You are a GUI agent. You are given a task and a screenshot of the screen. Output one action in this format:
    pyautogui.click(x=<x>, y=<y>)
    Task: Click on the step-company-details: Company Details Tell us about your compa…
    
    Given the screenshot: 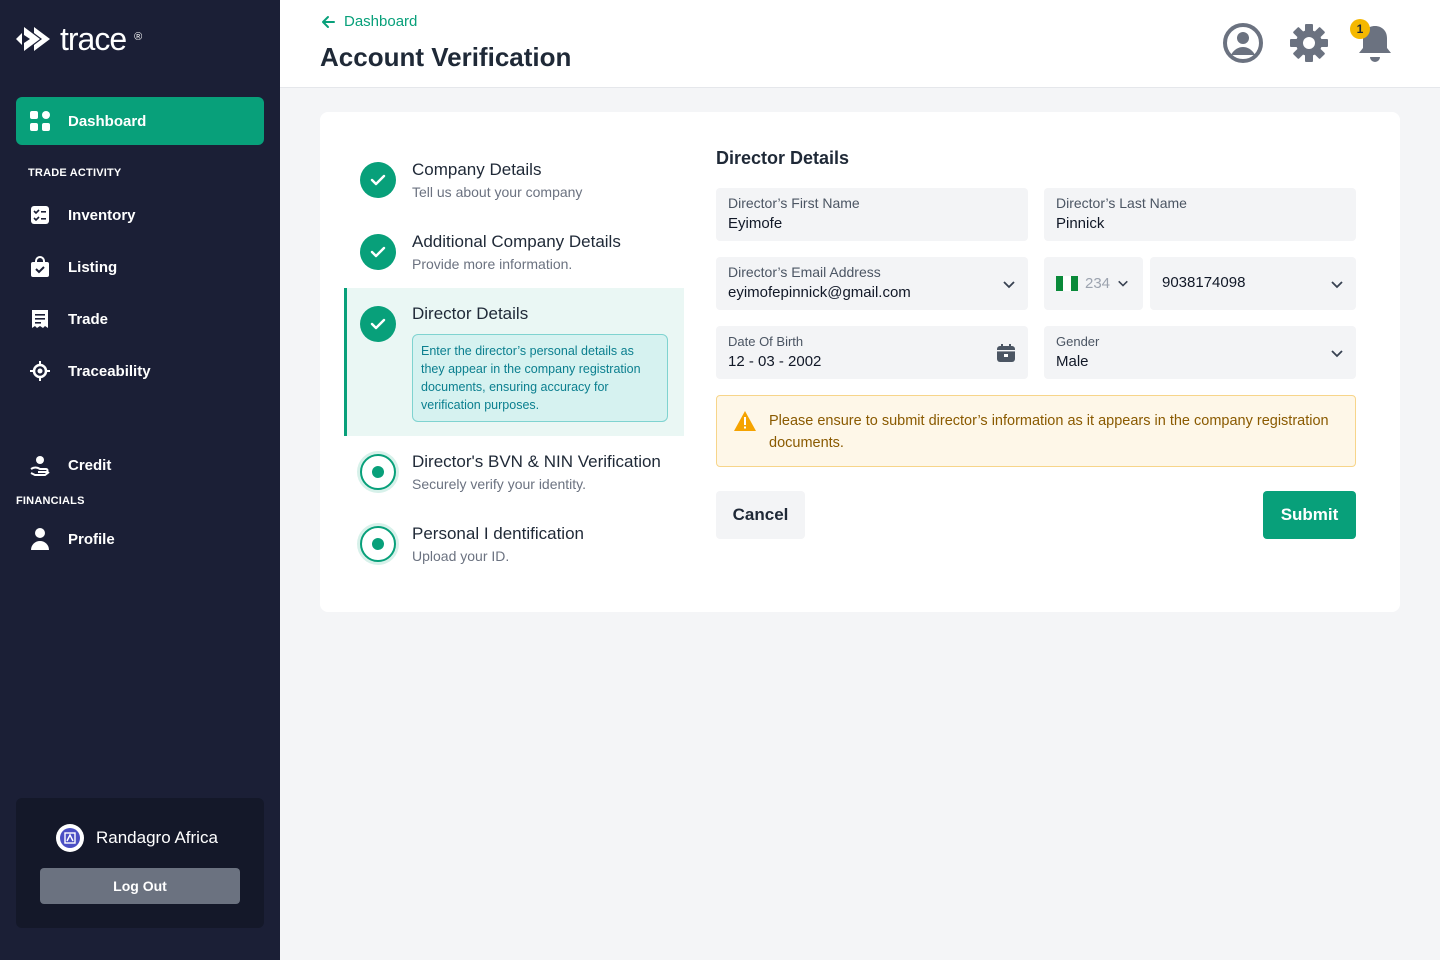 What is the action you would take?
    pyautogui.click(x=514, y=184)
    